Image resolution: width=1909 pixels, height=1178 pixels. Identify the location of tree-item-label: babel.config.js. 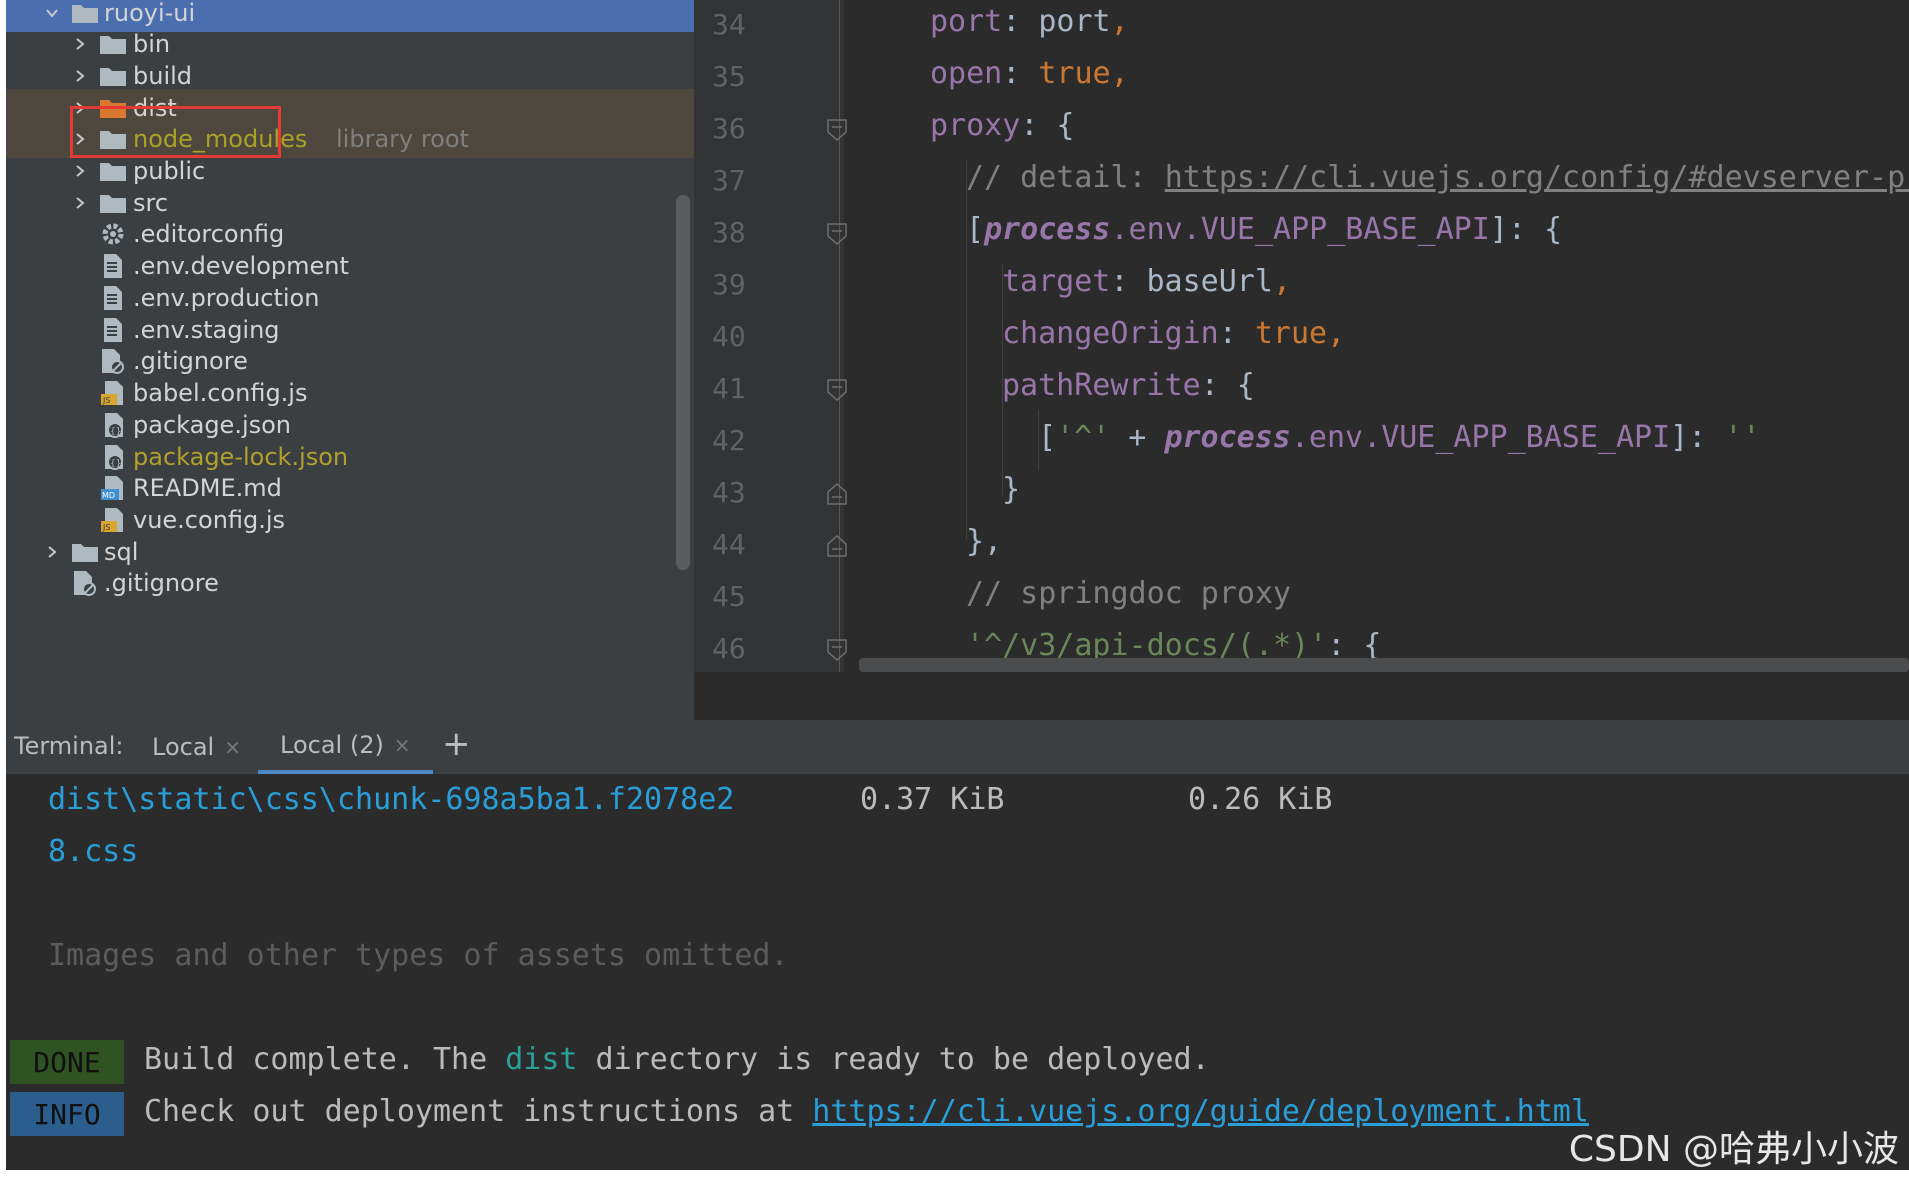
(220, 393).